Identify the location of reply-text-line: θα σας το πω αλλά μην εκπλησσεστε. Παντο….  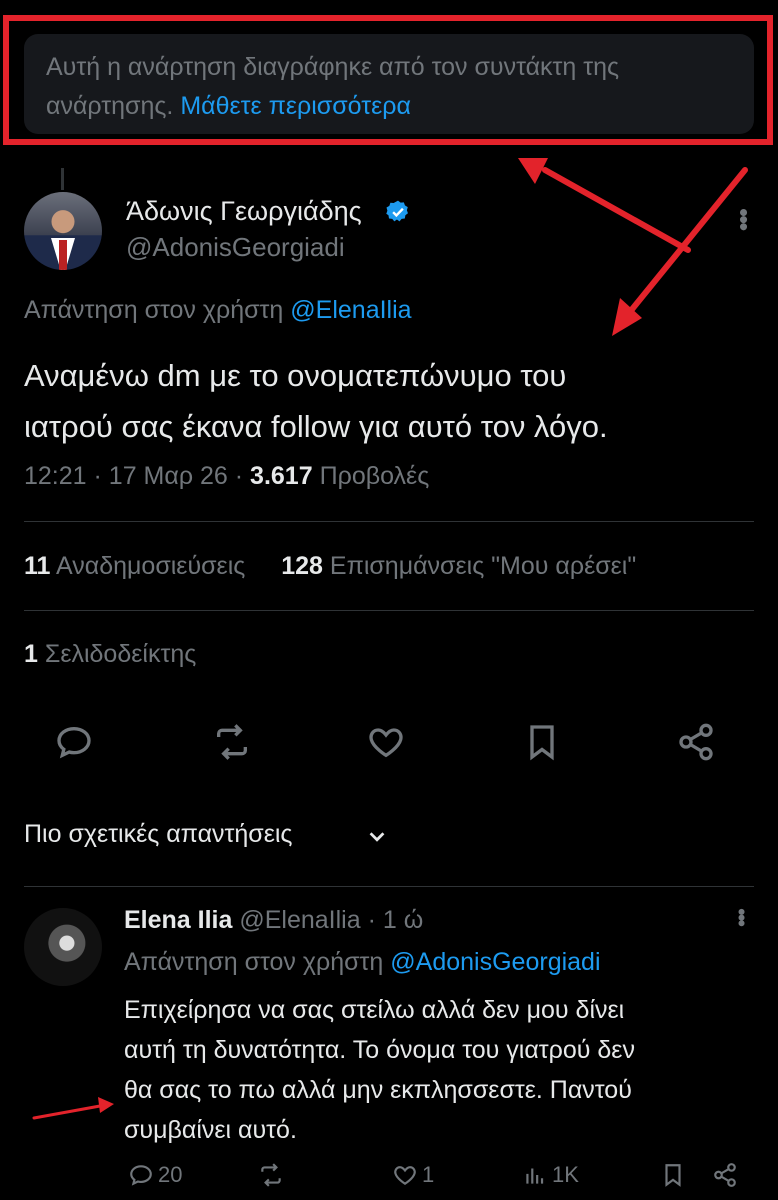
(378, 1090).